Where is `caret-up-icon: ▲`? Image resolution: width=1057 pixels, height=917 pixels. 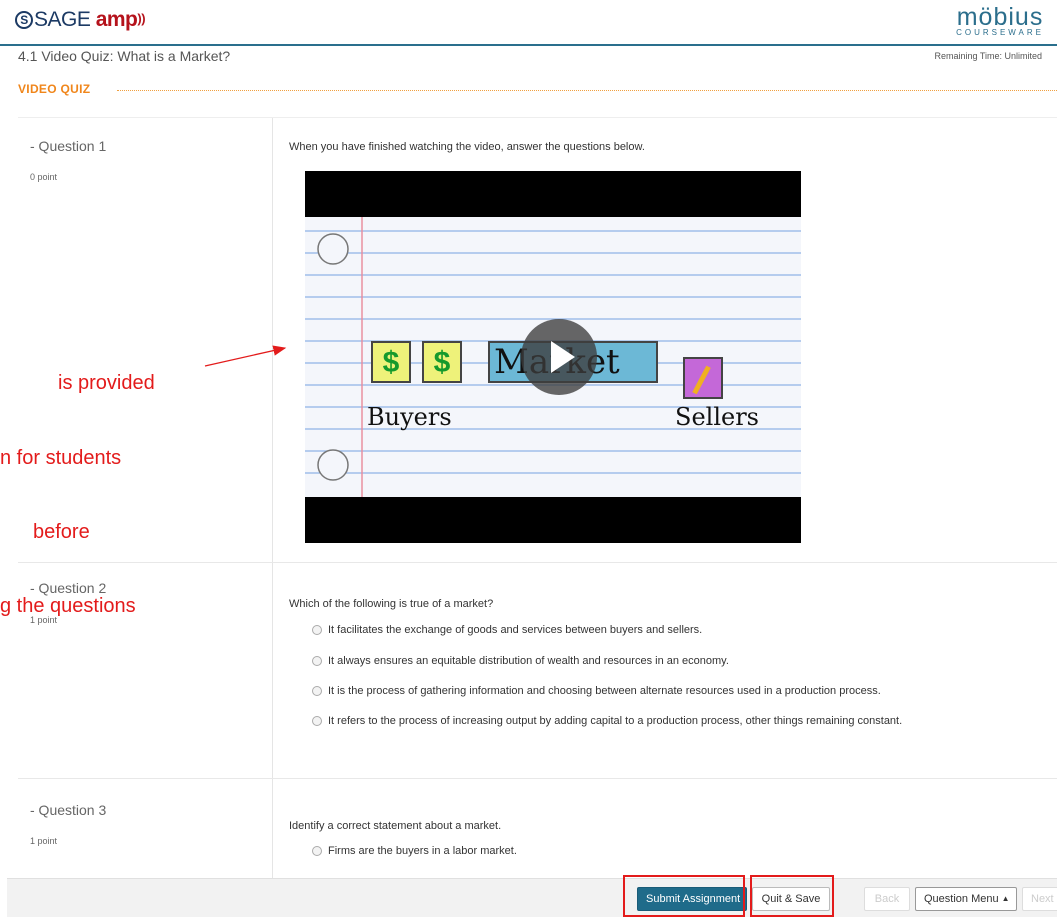
caret-up-icon: ▲ is located at coordinates (1005, 898).